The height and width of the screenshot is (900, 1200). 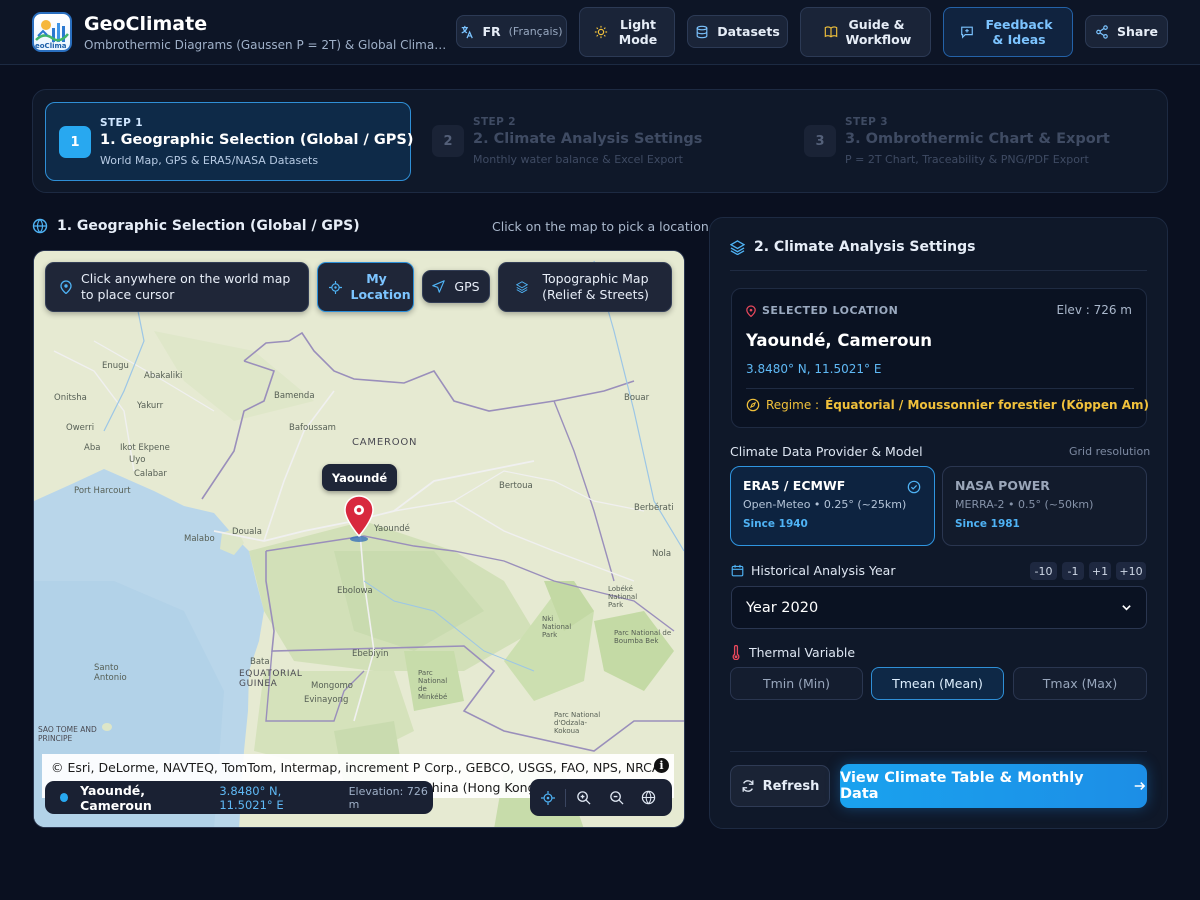 I want to click on datasets-button: Datasets, so click(x=737, y=31).